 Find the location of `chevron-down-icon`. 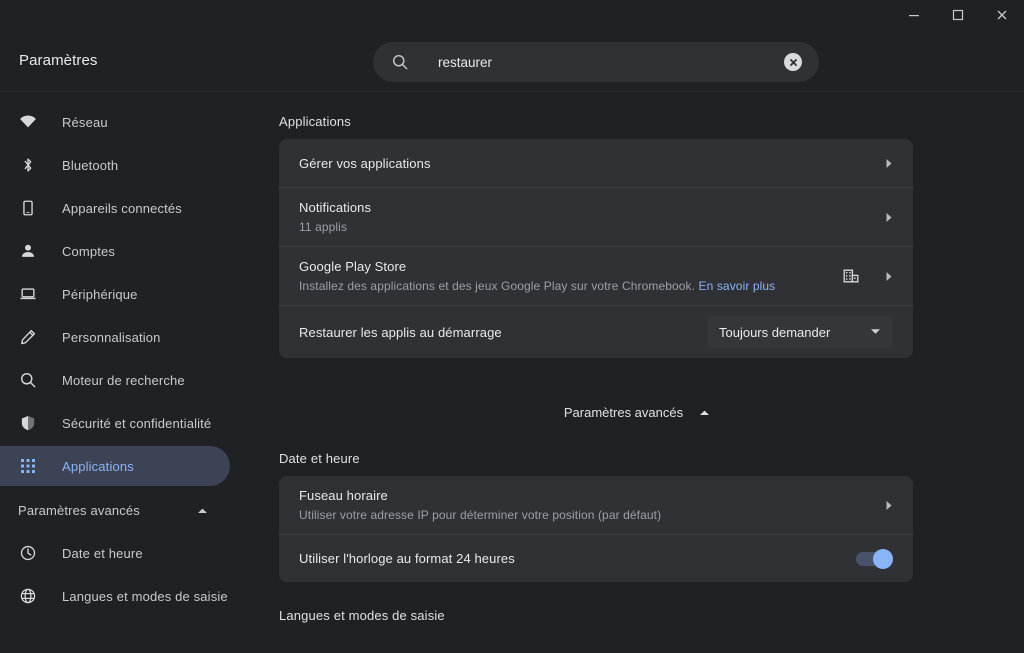

chevron-down-icon is located at coordinates (875, 332).